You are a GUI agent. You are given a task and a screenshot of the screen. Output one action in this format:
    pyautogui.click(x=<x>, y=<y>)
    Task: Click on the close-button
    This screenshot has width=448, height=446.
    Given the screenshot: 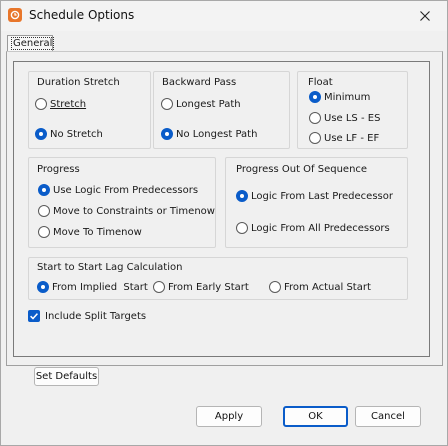 What is the action you would take?
    pyautogui.click(x=425, y=16)
    